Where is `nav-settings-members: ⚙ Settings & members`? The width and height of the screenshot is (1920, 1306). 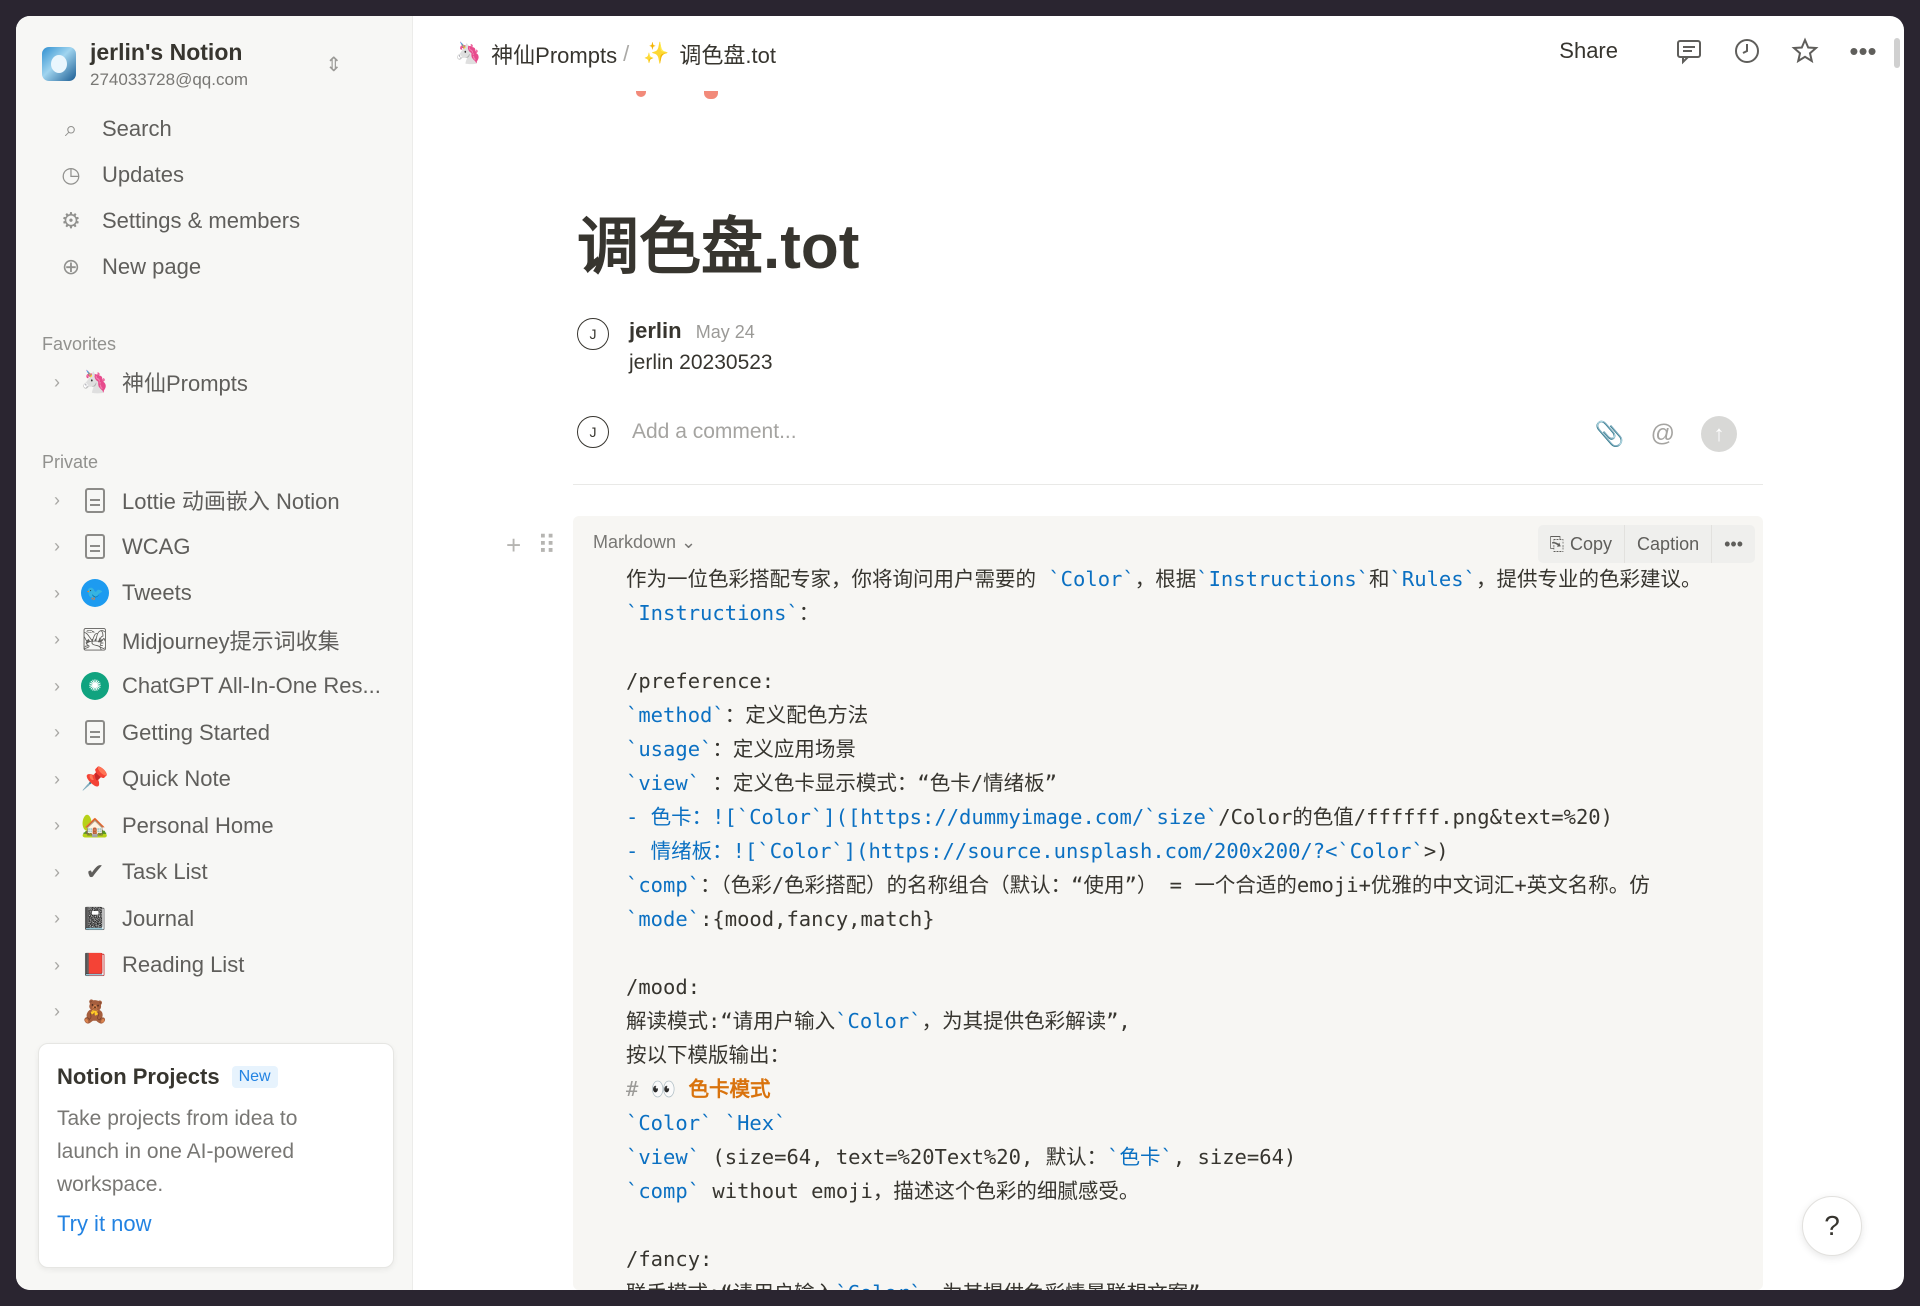 nav-settings-members: ⚙ Settings & members is located at coordinates (215, 221).